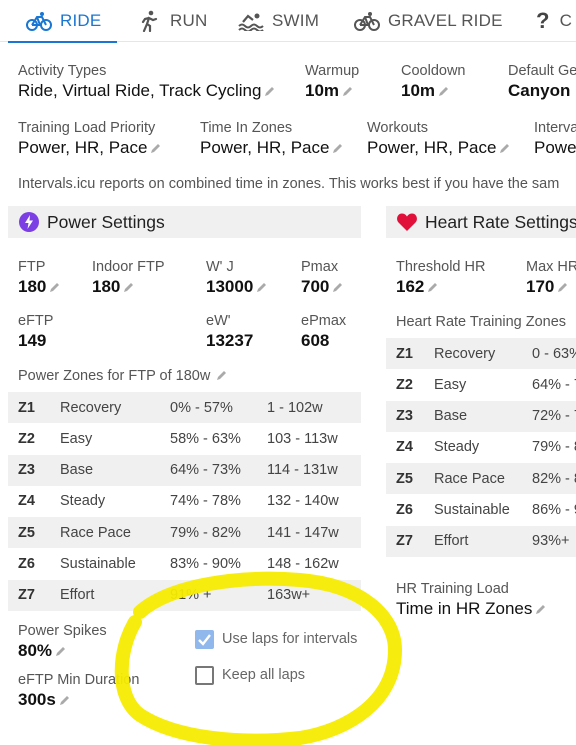 The image size is (576, 745). Describe the element at coordinates (543, 20) in the screenshot. I see `question-icon: ?` at that location.